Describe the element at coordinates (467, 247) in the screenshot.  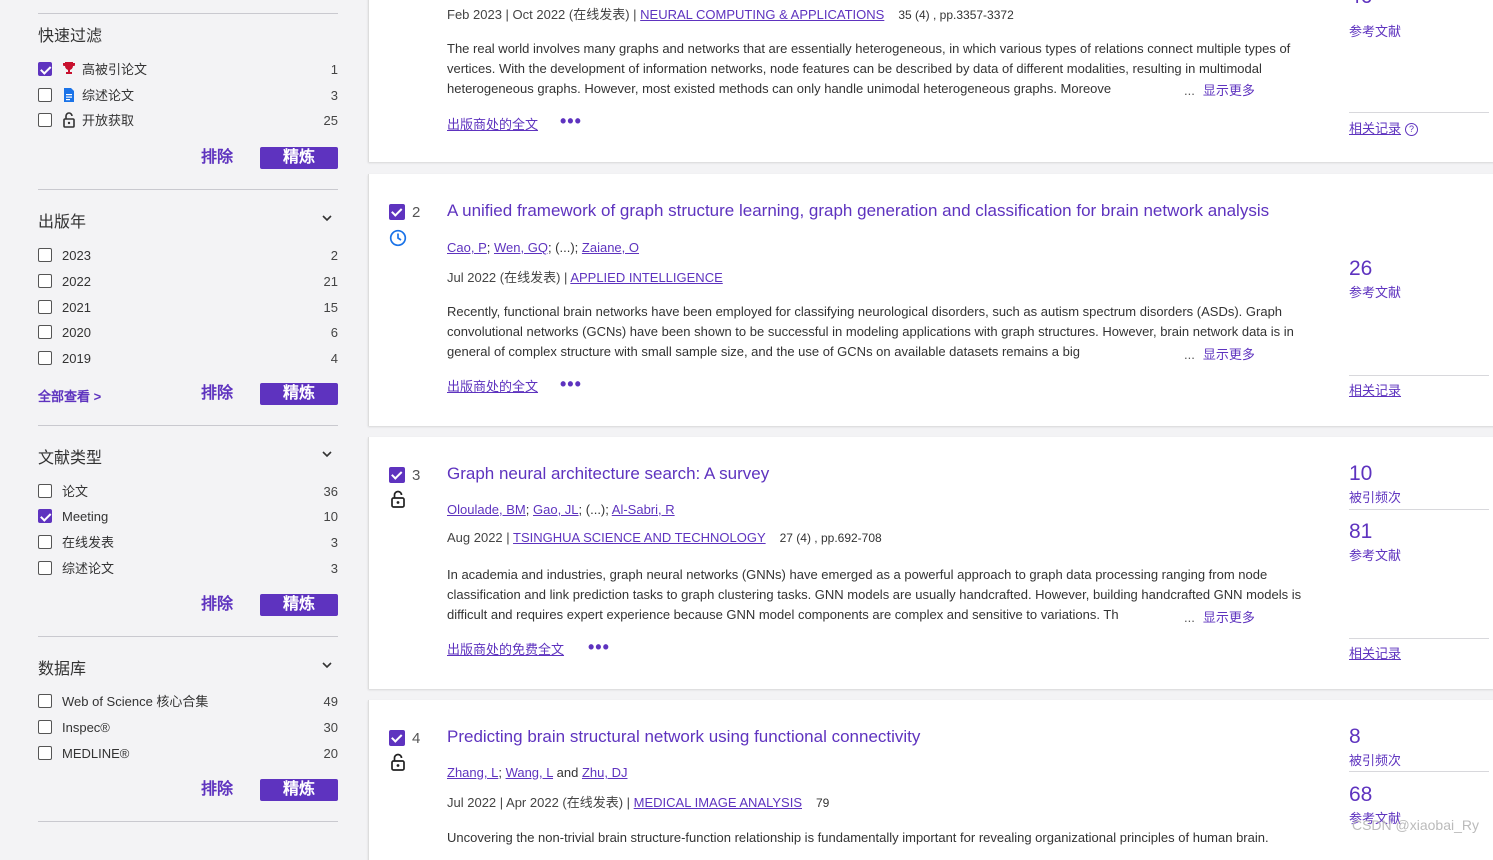
I see `author-link: Cao, P` at that location.